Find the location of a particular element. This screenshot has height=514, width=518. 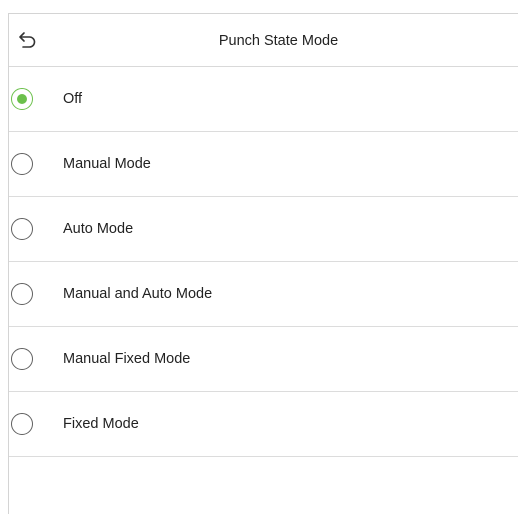

option-label: Manual Mode is located at coordinates (107, 164).